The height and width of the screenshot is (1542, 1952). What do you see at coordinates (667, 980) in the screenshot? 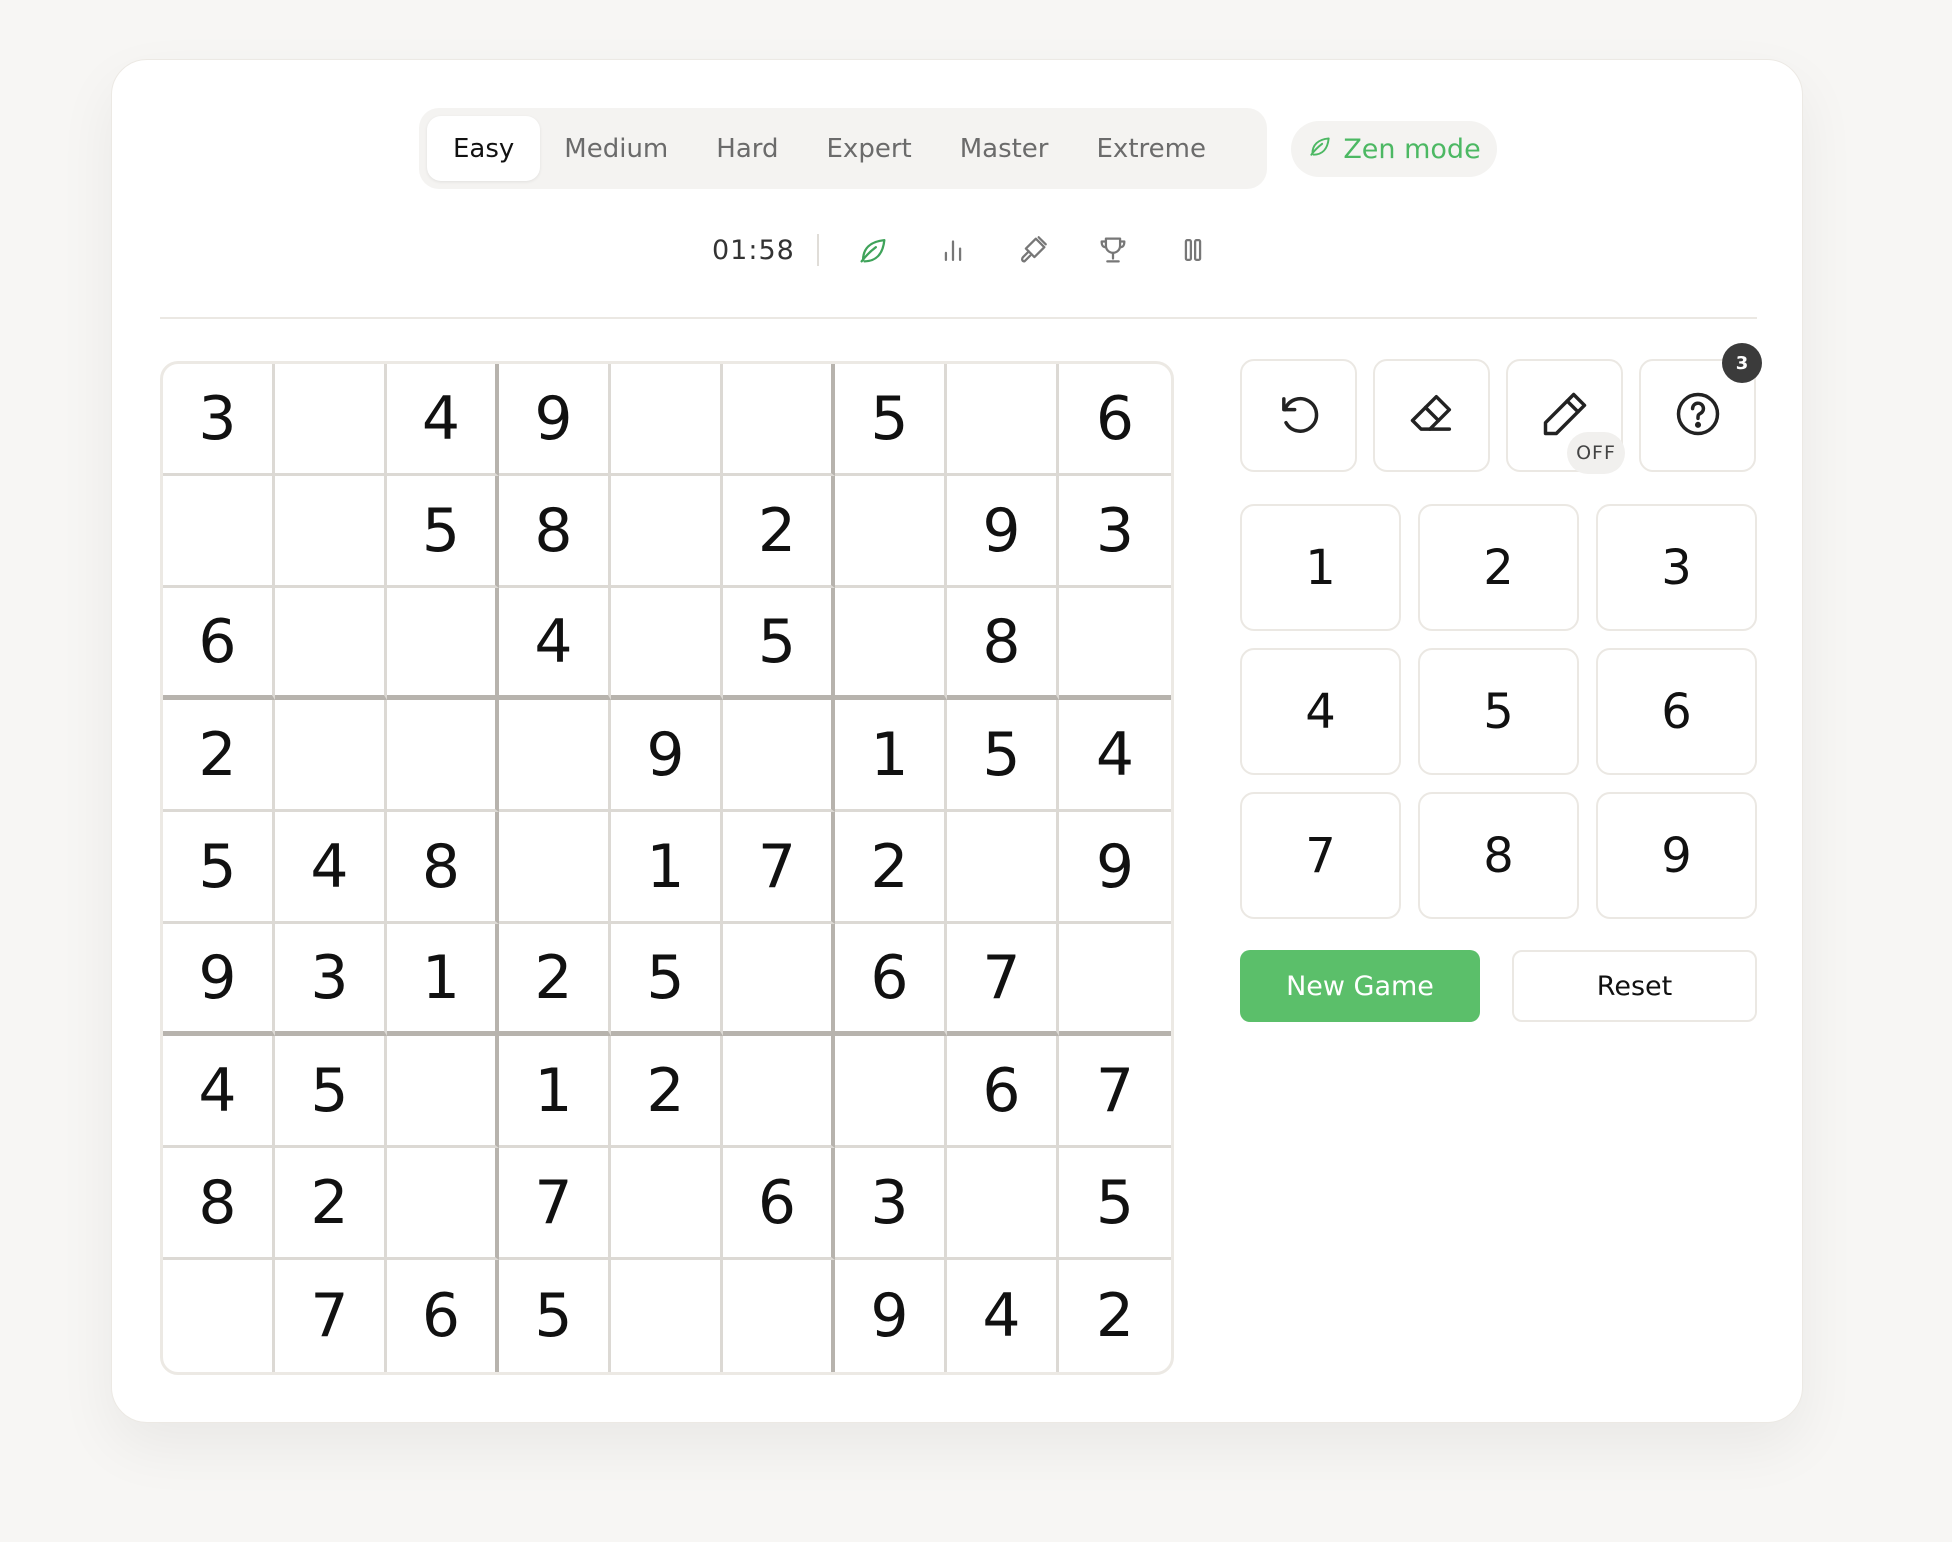
I see `cell-r6c5: 5` at bounding box center [667, 980].